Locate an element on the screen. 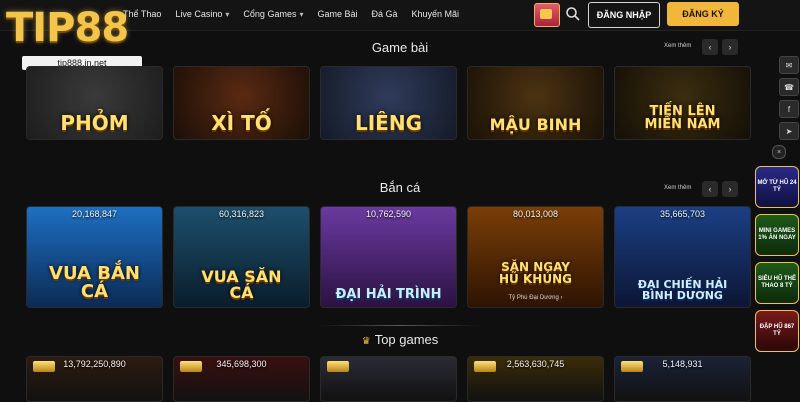 The height and width of the screenshot is (402, 800). jackpot-value: 2,563,630,745 is located at coordinates (535, 364).